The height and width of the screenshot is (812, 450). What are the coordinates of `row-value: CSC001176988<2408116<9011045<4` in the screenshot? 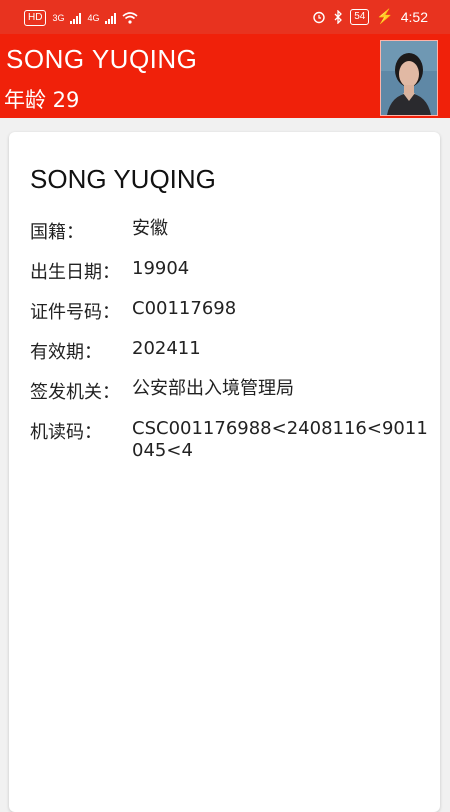 It's located at (280, 439).